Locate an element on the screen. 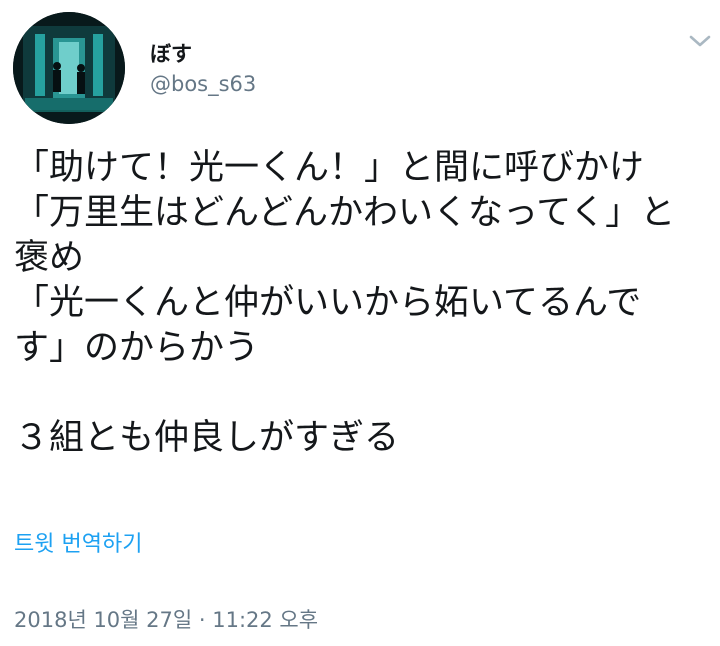 This screenshot has height=646, width=720. tweet-line: 「光一くんと仲がいいから妬いてるんで is located at coordinates (328, 303).